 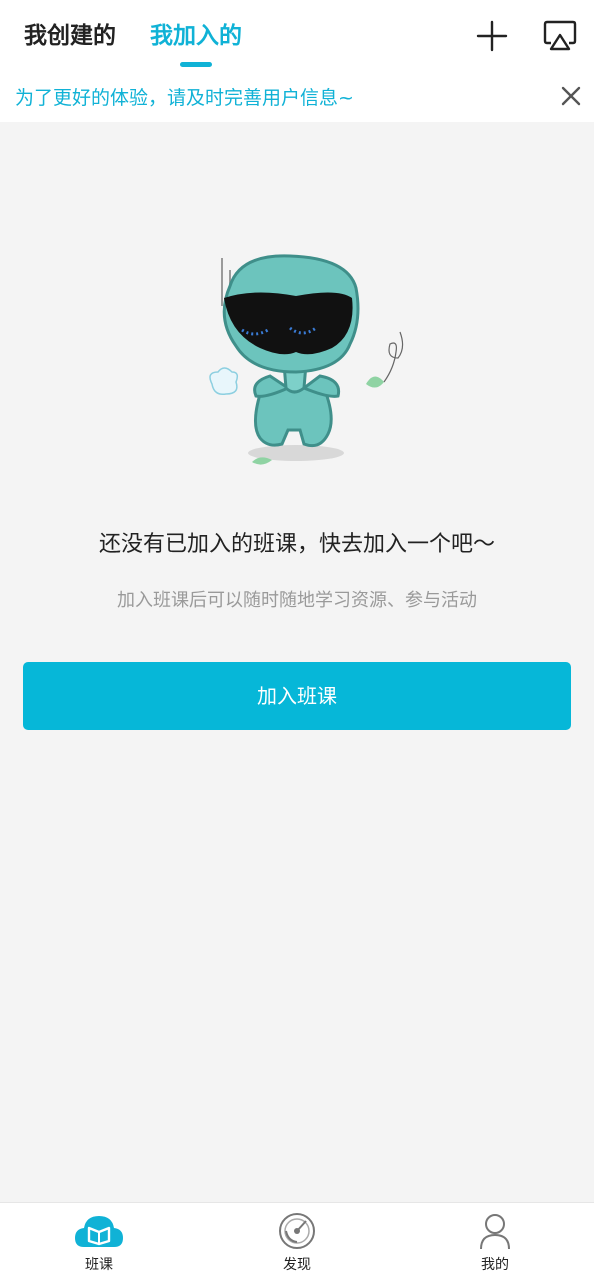 What do you see at coordinates (560, 36) in the screenshot?
I see `screen-cast-icon` at bounding box center [560, 36].